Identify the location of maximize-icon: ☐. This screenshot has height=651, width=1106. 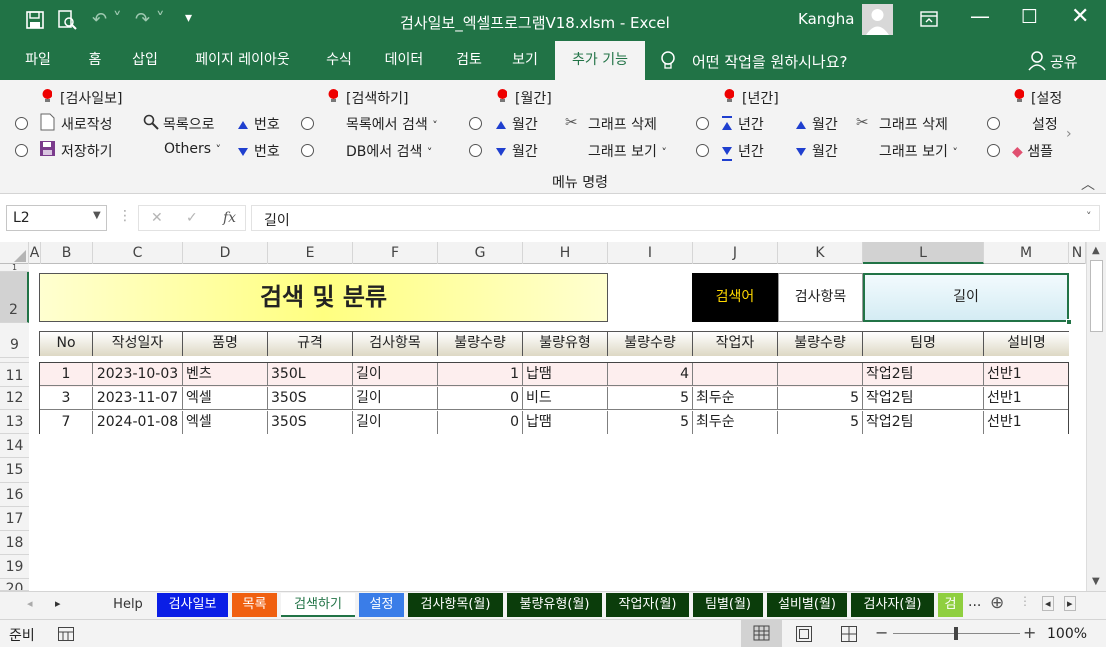
(1029, 17).